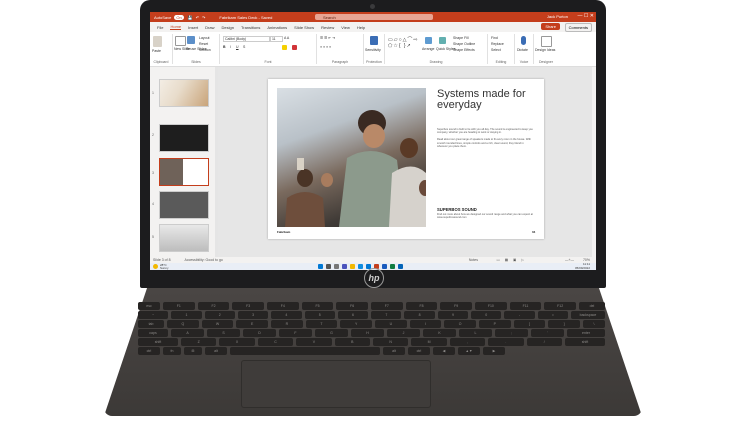  I want to click on key: =, so click(552, 315).